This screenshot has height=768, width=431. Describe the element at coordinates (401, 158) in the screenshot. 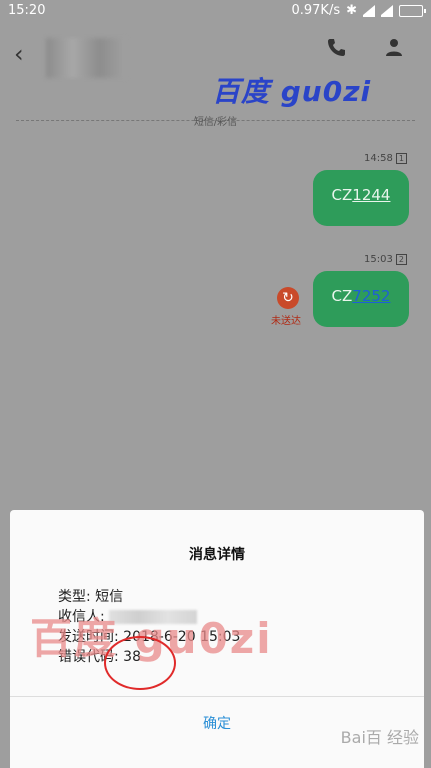

I see `sim-badge-1: 1` at that location.